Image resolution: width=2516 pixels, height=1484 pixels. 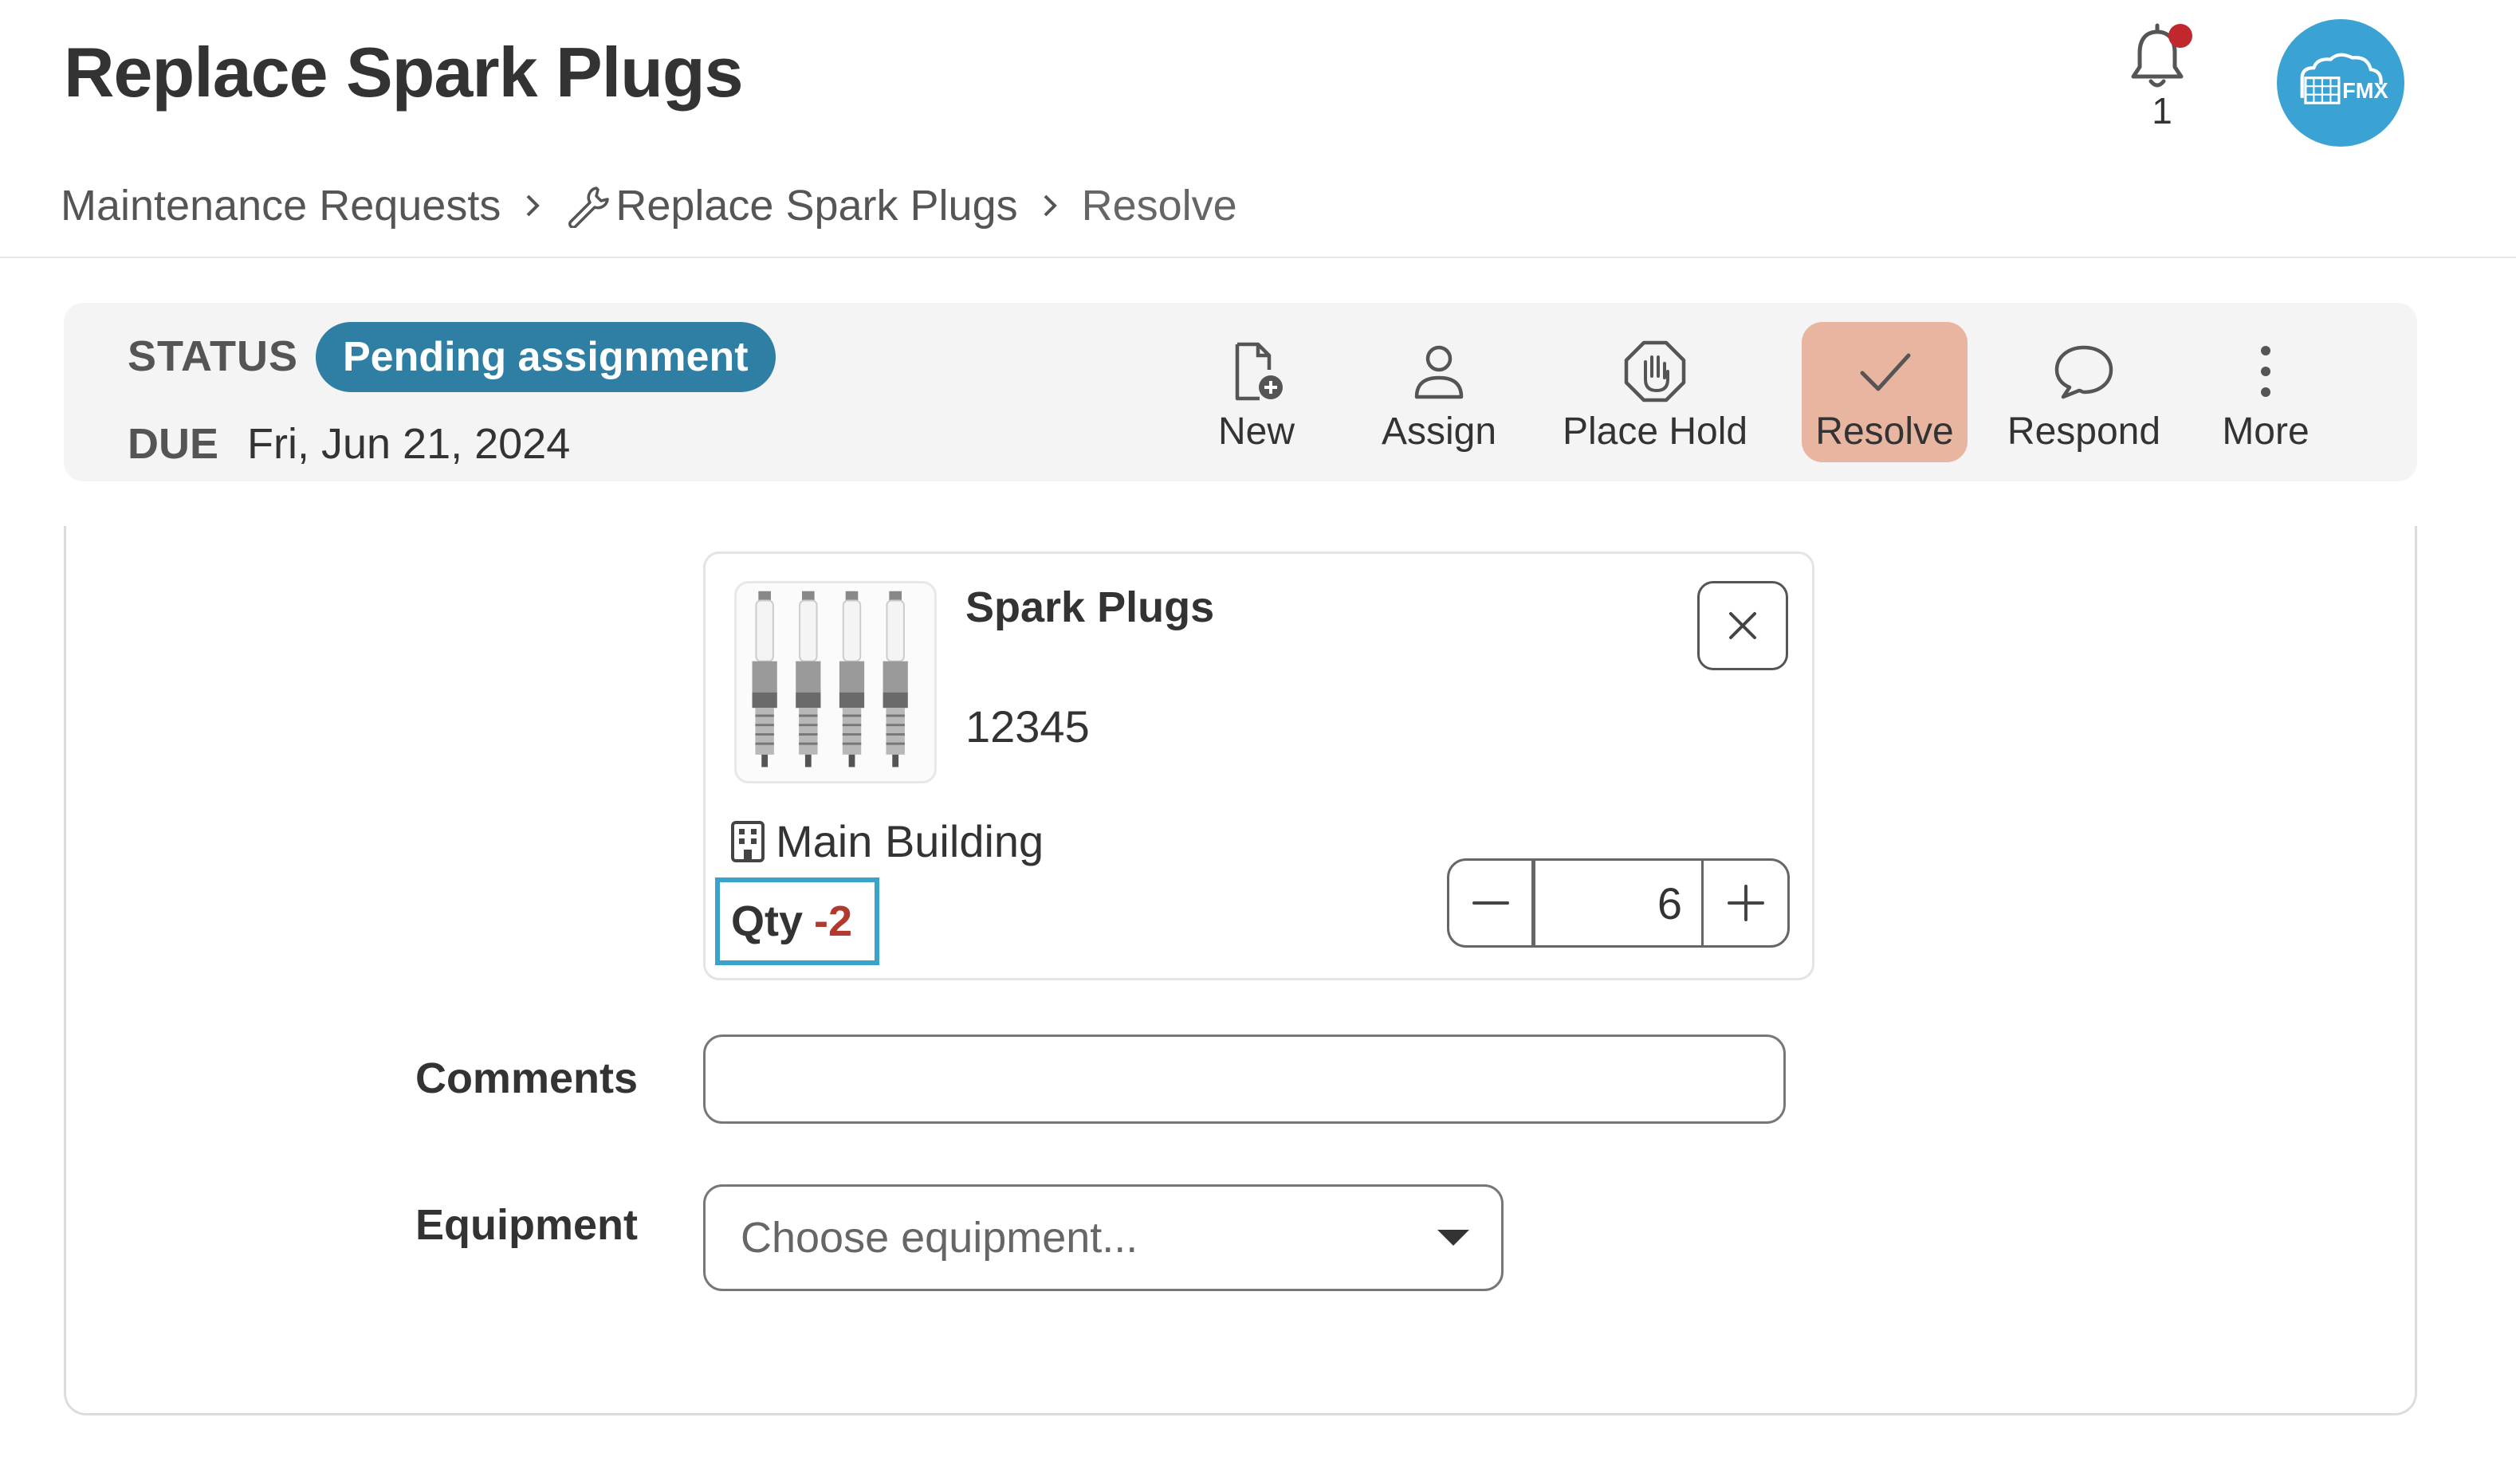 What do you see at coordinates (281, 206) in the screenshot?
I see `breadcrumb-maintenance-requests: Maintenance Requests` at bounding box center [281, 206].